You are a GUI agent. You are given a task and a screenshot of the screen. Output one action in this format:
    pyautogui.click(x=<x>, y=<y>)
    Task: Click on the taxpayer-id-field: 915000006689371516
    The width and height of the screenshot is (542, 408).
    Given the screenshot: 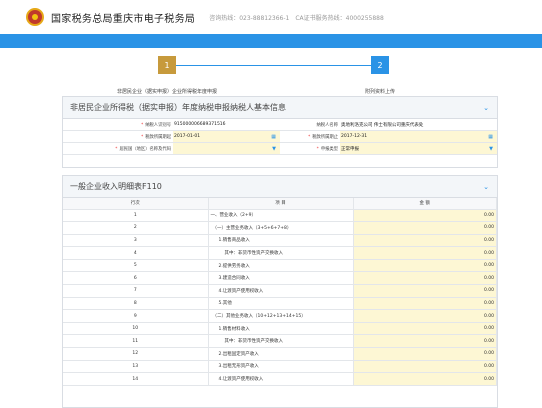 What is the action you would take?
    pyautogui.click(x=200, y=124)
    